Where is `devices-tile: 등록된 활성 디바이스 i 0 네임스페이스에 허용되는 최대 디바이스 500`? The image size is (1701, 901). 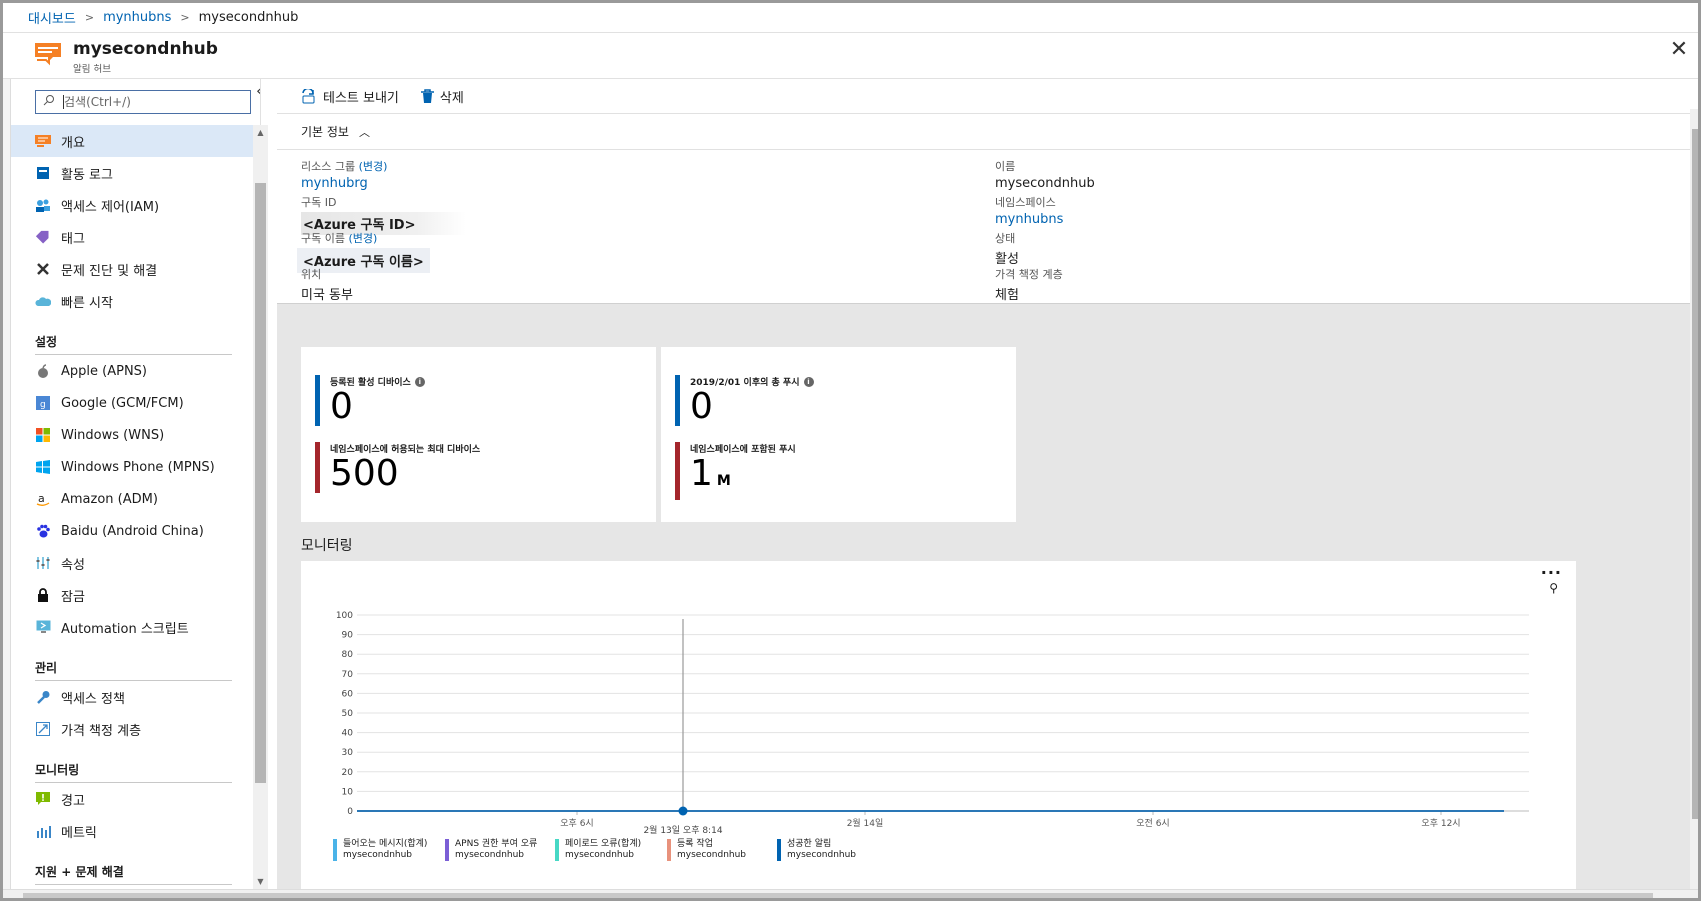 devices-tile: 등록된 활성 디바이스 i 0 네임스페이스에 허용되는 최대 디바이스 500 is located at coordinates (478, 434).